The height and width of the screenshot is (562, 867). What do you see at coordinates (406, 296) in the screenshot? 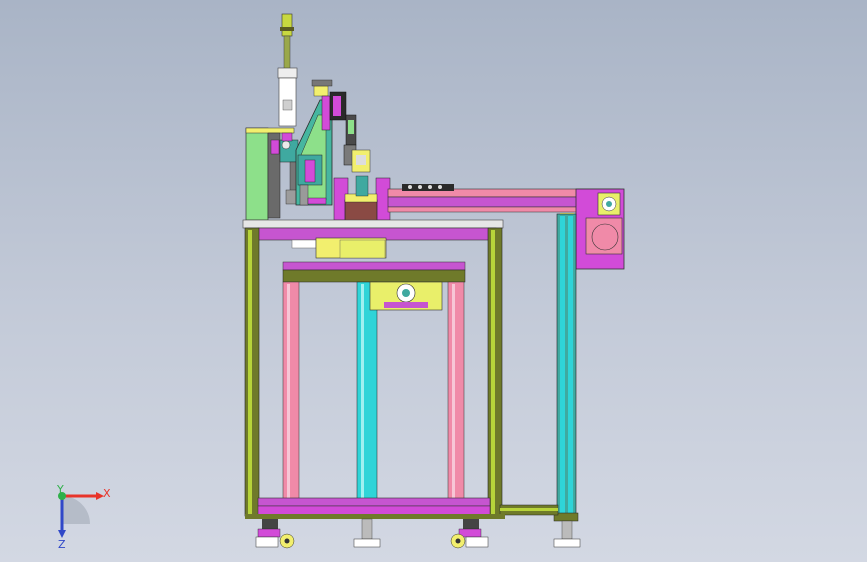
I see `center-motor` at bounding box center [406, 296].